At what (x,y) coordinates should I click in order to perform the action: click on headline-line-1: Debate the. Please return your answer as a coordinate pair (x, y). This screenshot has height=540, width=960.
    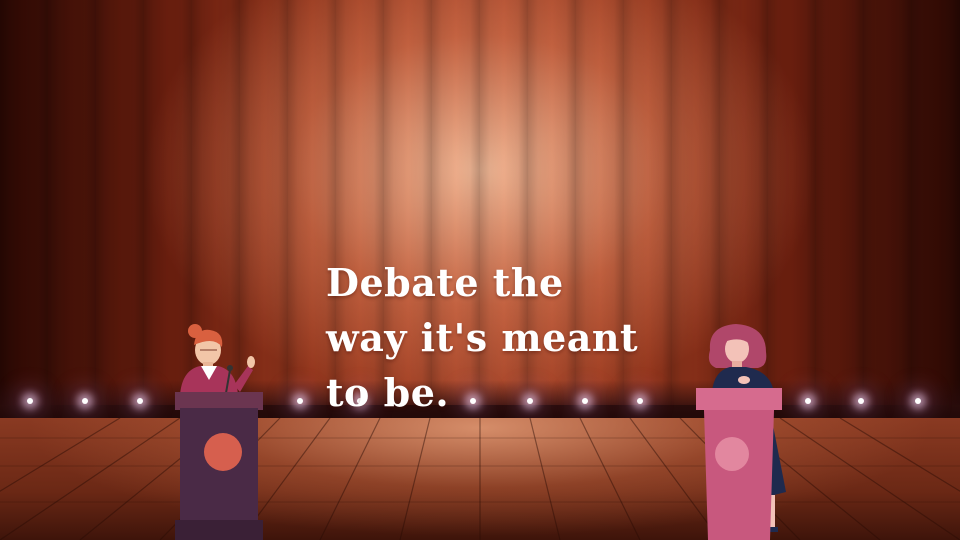
    Looking at the image, I should click on (445, 282).